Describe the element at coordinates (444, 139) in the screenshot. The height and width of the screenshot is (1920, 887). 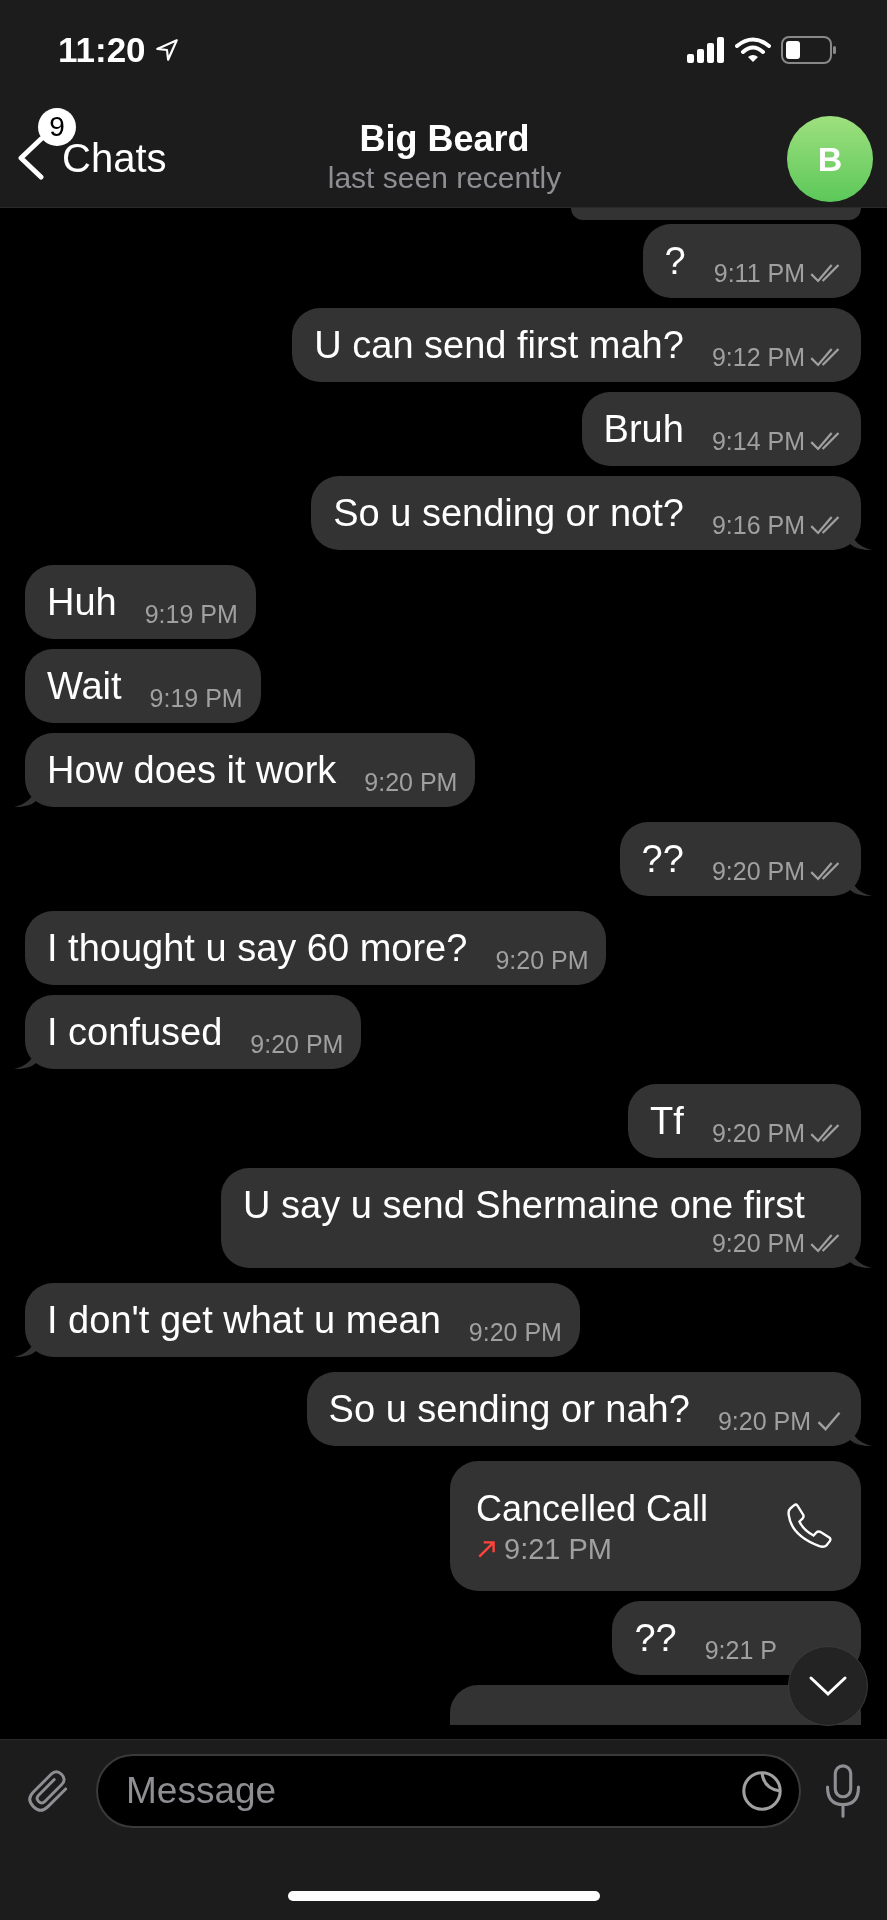
I see `chat-title: Big Beard` at that location.